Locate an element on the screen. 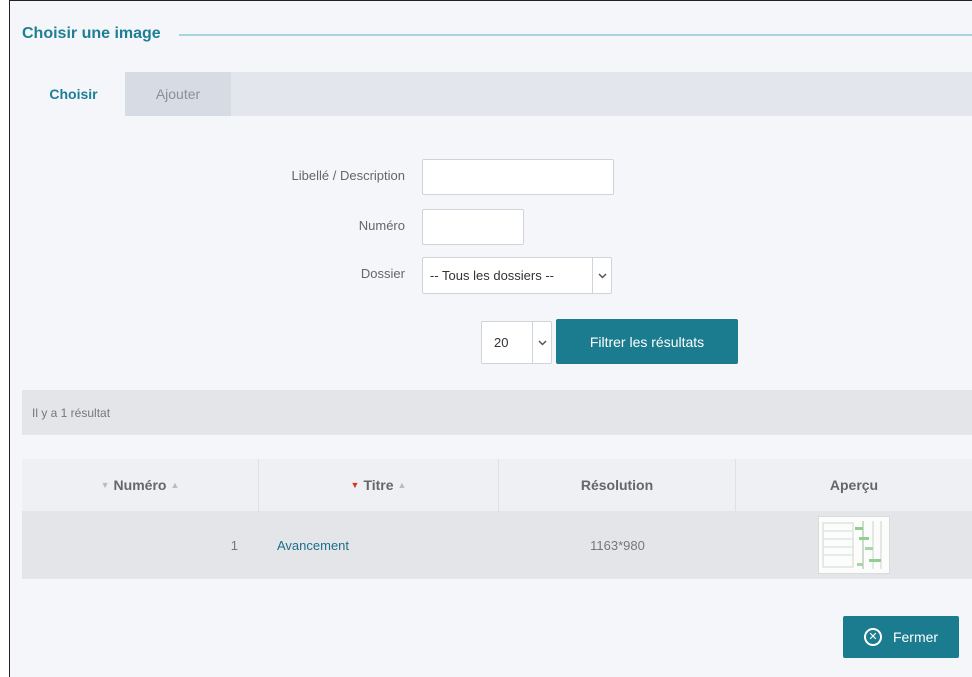  header-numero-label: Numéro is located at coordinates (140, 485).